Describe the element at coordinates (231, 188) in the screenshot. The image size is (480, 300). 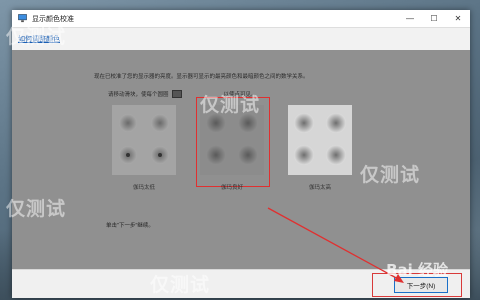
I see `gamma-good-label: 伽玛良好` at that location.